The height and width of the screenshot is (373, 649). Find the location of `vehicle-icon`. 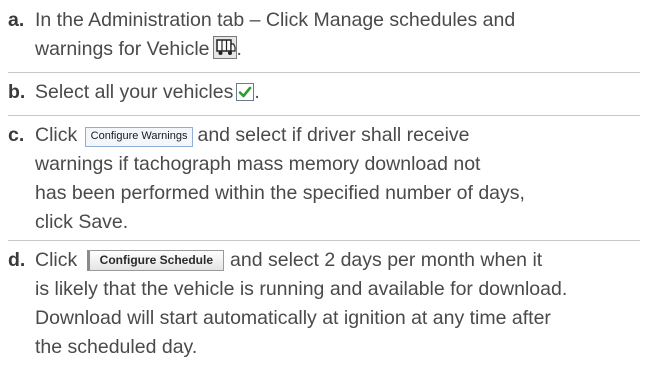

vehicle-icon is located at coordinates (224, 47).